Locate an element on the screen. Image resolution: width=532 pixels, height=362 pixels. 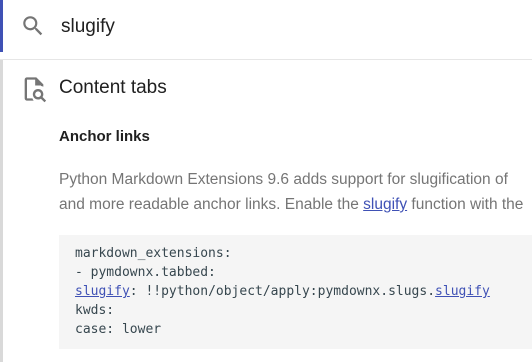
excerpt-text: function with the is located at coordinates (465, 204).